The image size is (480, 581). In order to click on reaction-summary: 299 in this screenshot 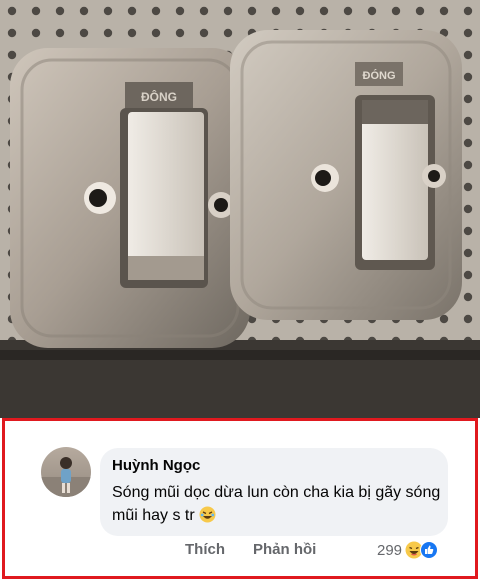, I will do `click(408, 550)`.